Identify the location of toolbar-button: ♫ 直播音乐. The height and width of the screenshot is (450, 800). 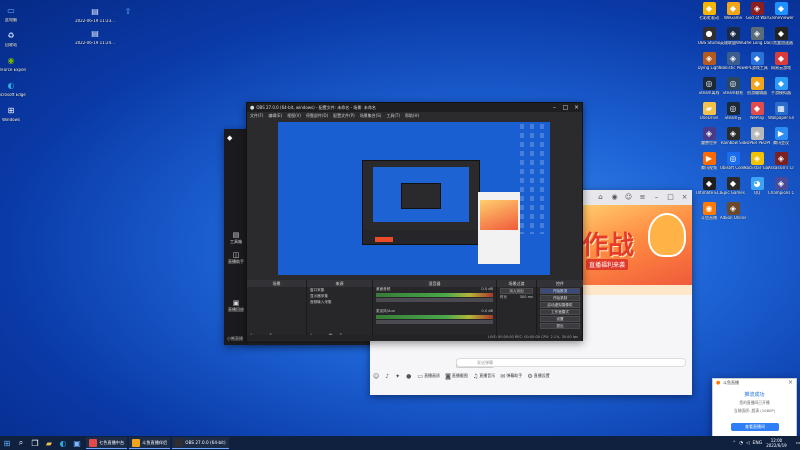
(484, 376).